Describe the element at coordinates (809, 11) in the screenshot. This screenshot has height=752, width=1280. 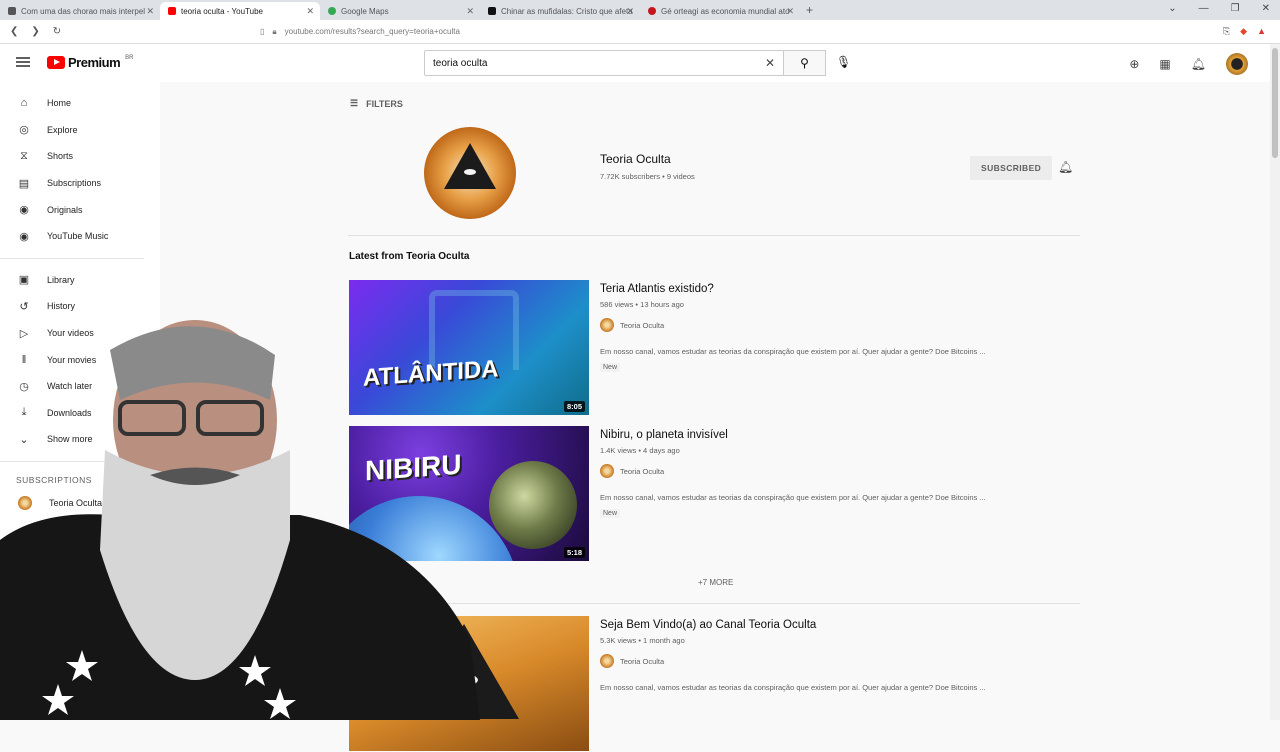
I see `new-tab-button: +` at that location.